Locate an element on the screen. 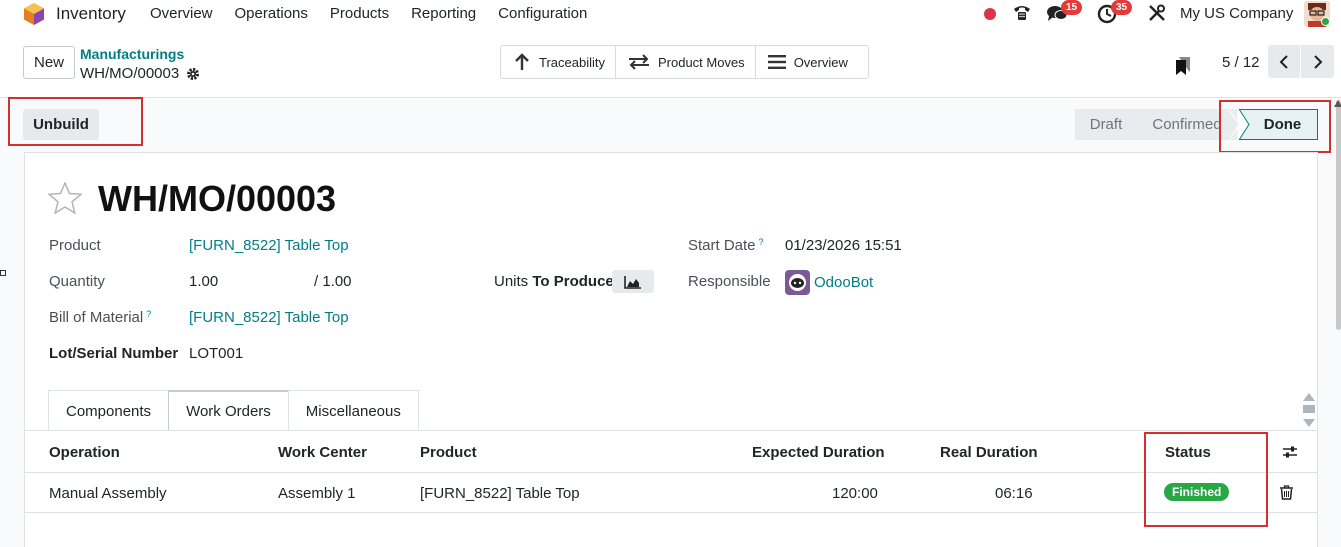 This screenshot has width=1341, height=547. scroll-arrows-icon is located at coordinates (1309, 410).